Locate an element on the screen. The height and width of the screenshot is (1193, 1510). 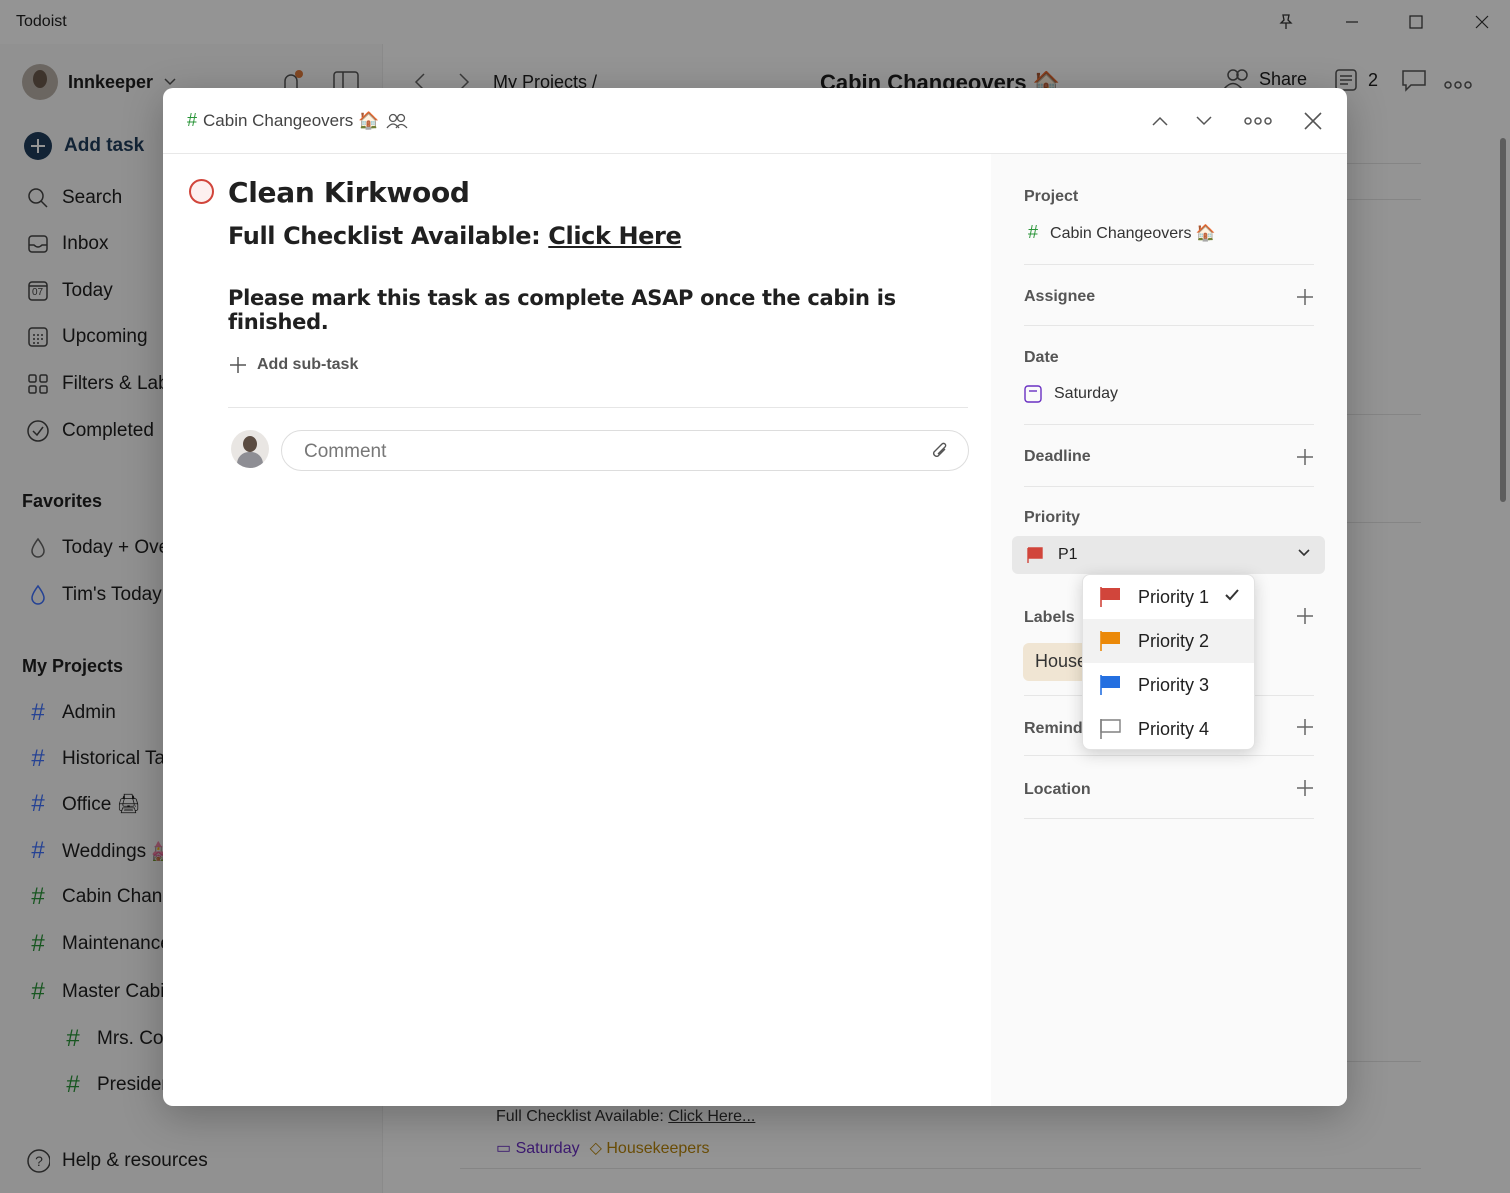
project-selector: # Cabin Changeovers 🏠 is located at coordinates (1169, 232).